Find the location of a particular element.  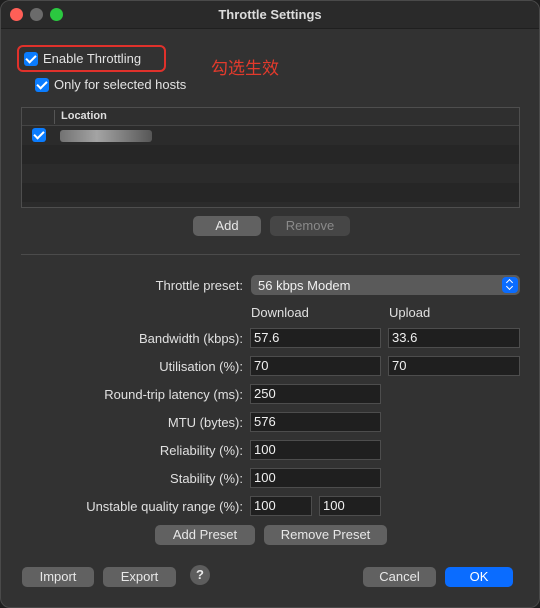

bandwidth-label: Bandwidth (kbps): is located at coordinates (190, 338).